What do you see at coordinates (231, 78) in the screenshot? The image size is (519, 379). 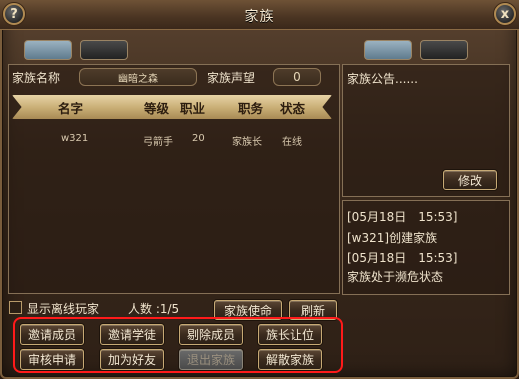 I see `reputation-label: 家族声望` at bounding box center [231, 78].